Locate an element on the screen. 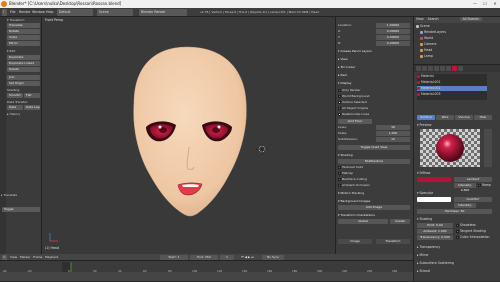 This screenshot has height=282, width=500. minimize-button: — is located at coordinates (475, 4).